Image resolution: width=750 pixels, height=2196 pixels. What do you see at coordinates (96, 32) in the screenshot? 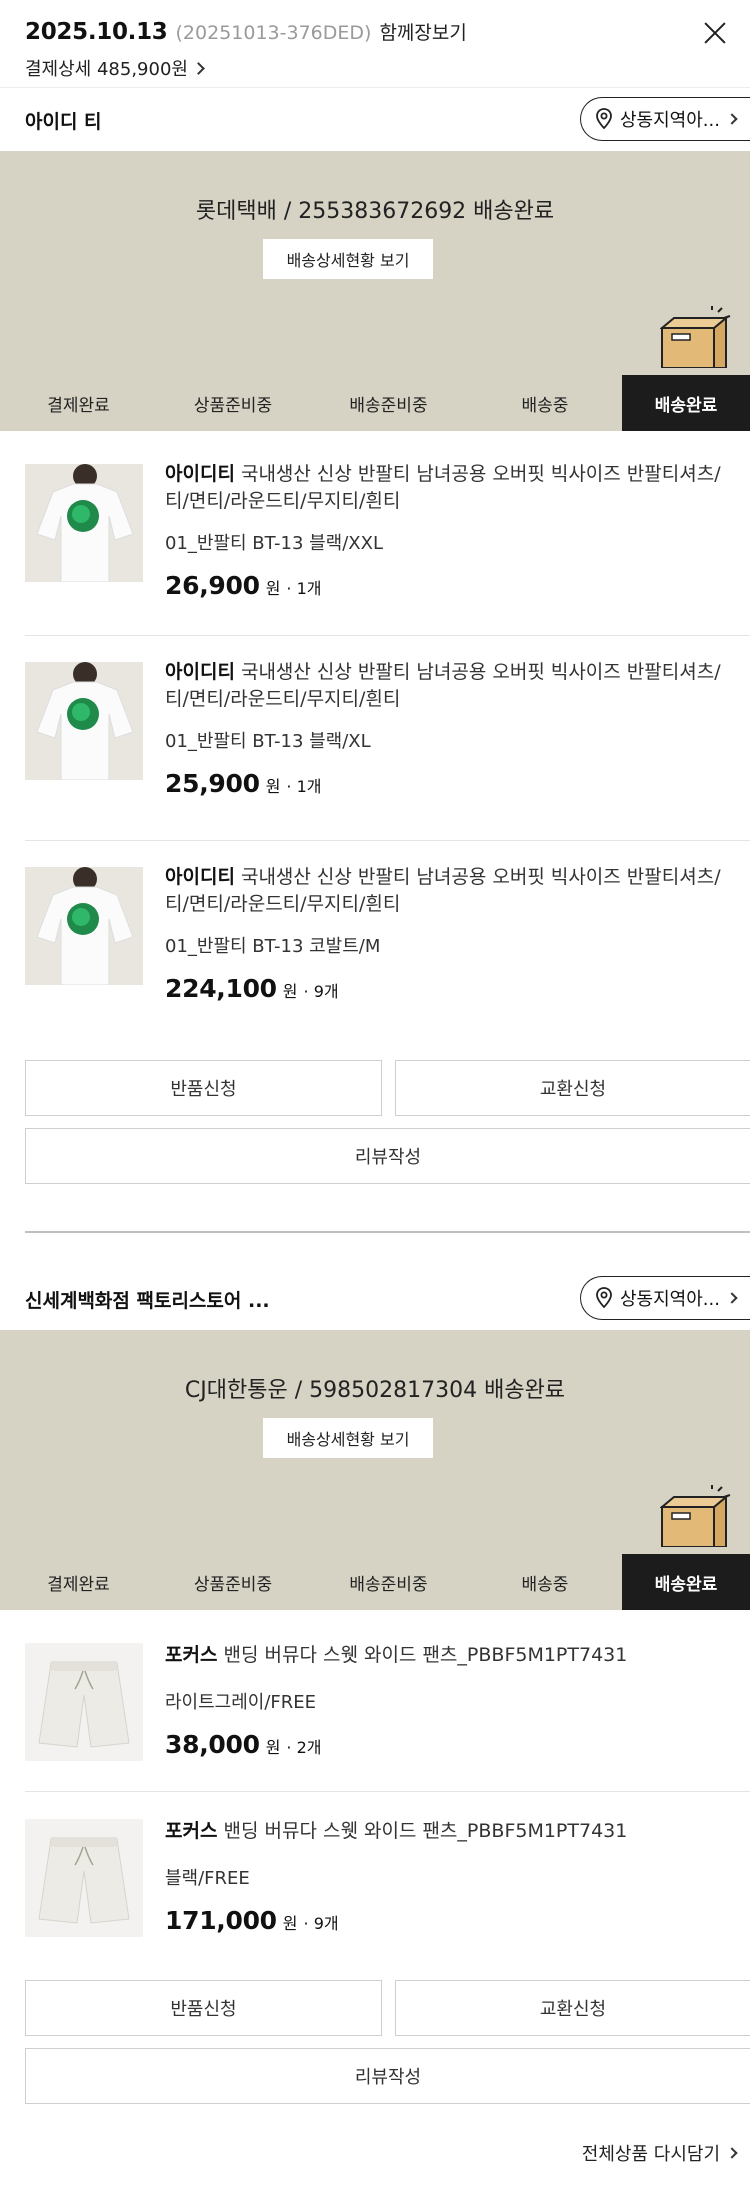
I see `order-date: 2025.10.13` at bounding box center [96, 32].